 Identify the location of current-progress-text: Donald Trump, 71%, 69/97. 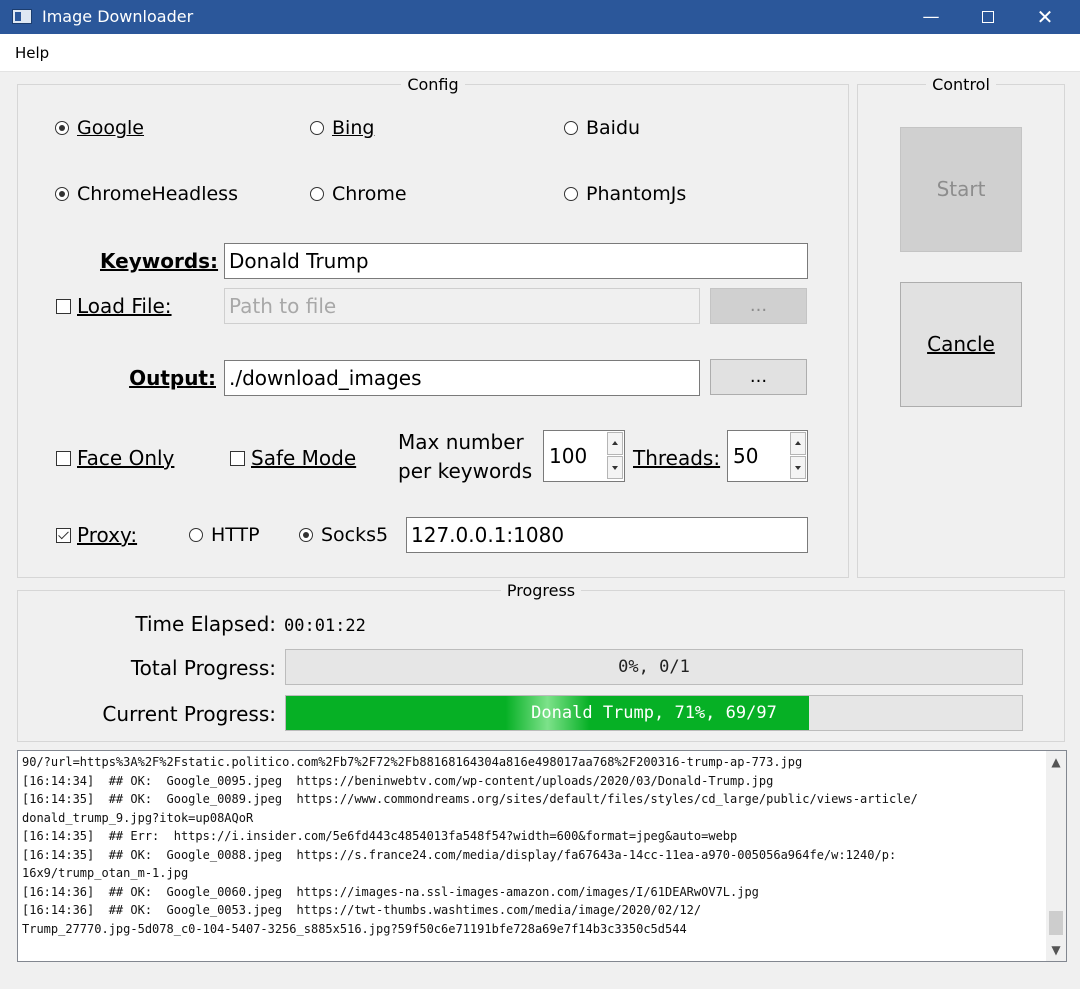
(654, 713).